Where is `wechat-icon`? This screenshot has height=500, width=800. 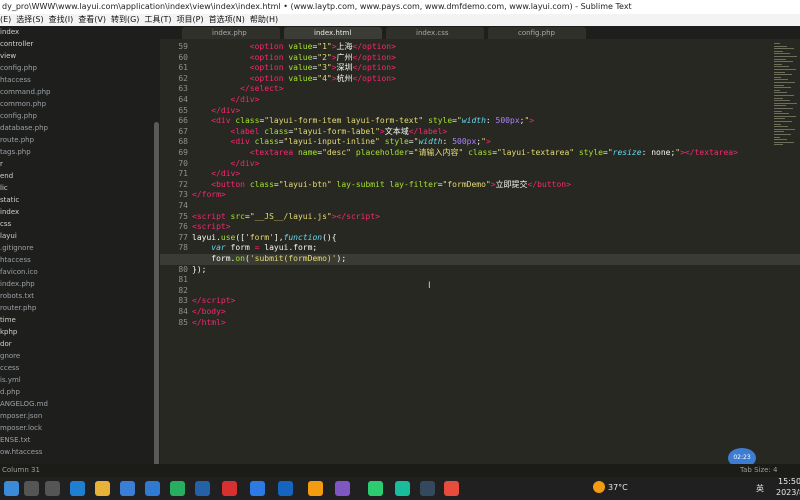
wechat-icon is located at coordinates (375, 488).